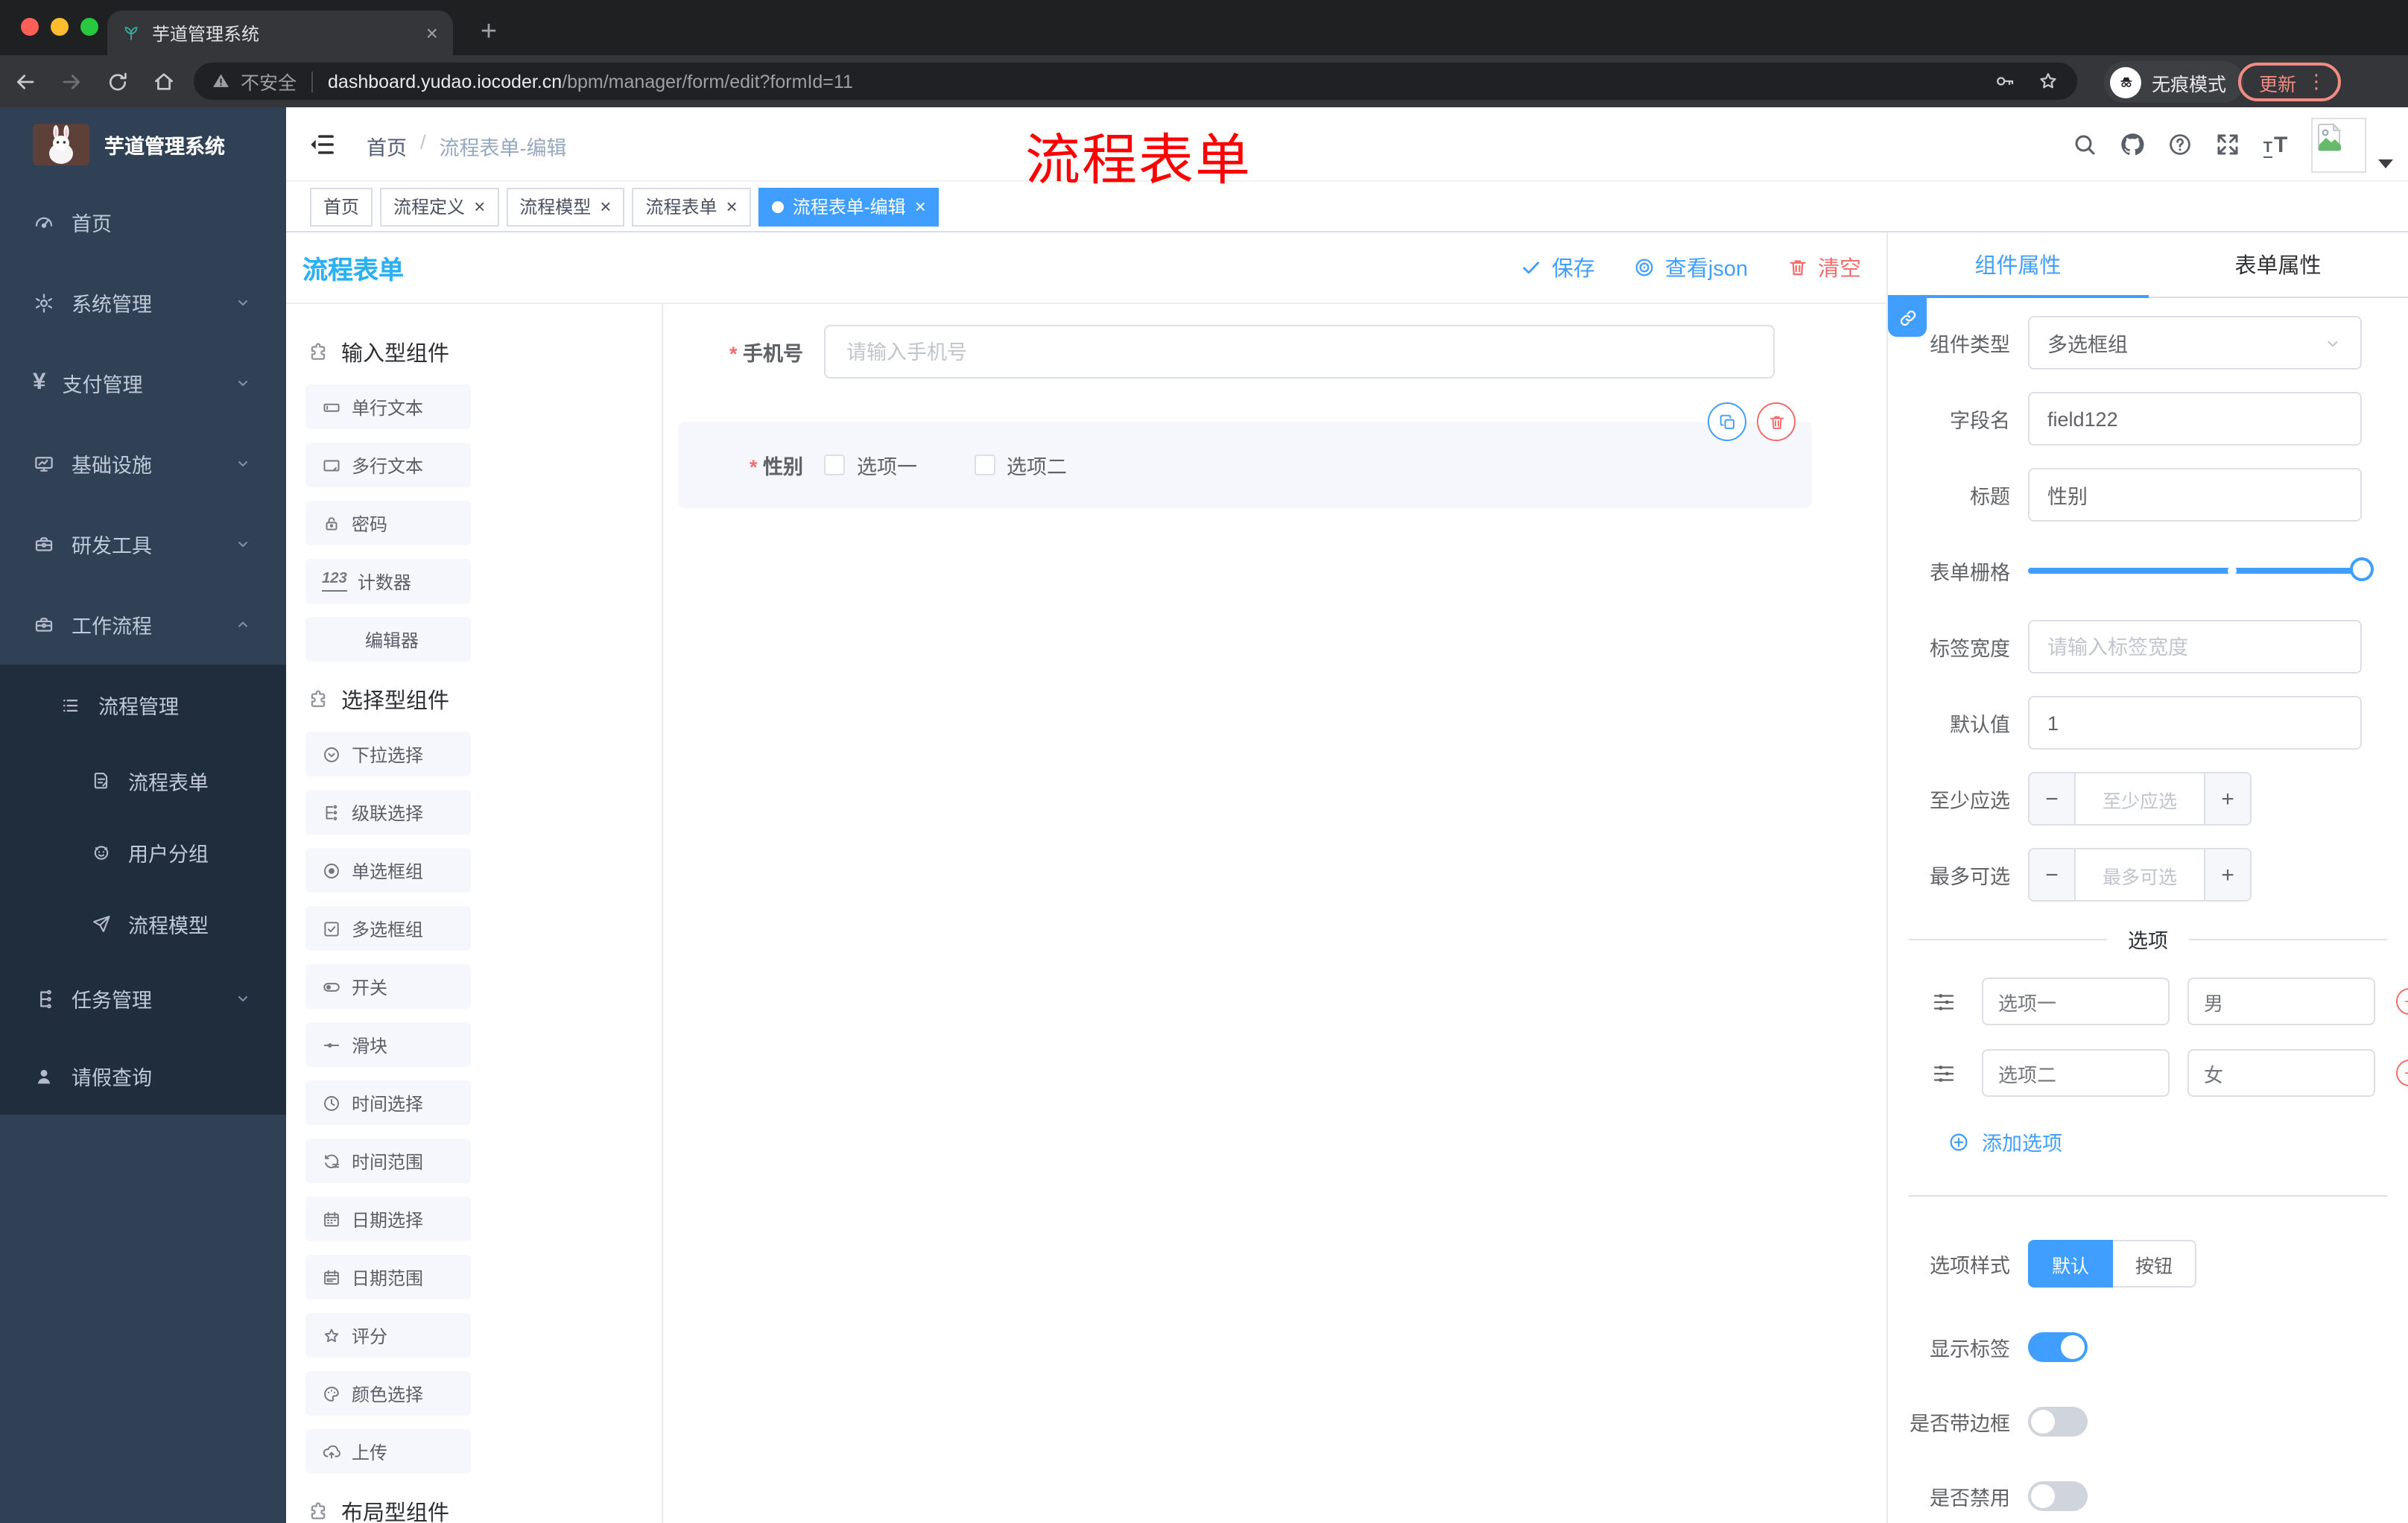 This screenshot has height=1523, width=2408. What do you see at coordinates (565, 207) in the screenshot?
I see `tag-process-model: 流程模型 ×` at bounding box center [565, 207].